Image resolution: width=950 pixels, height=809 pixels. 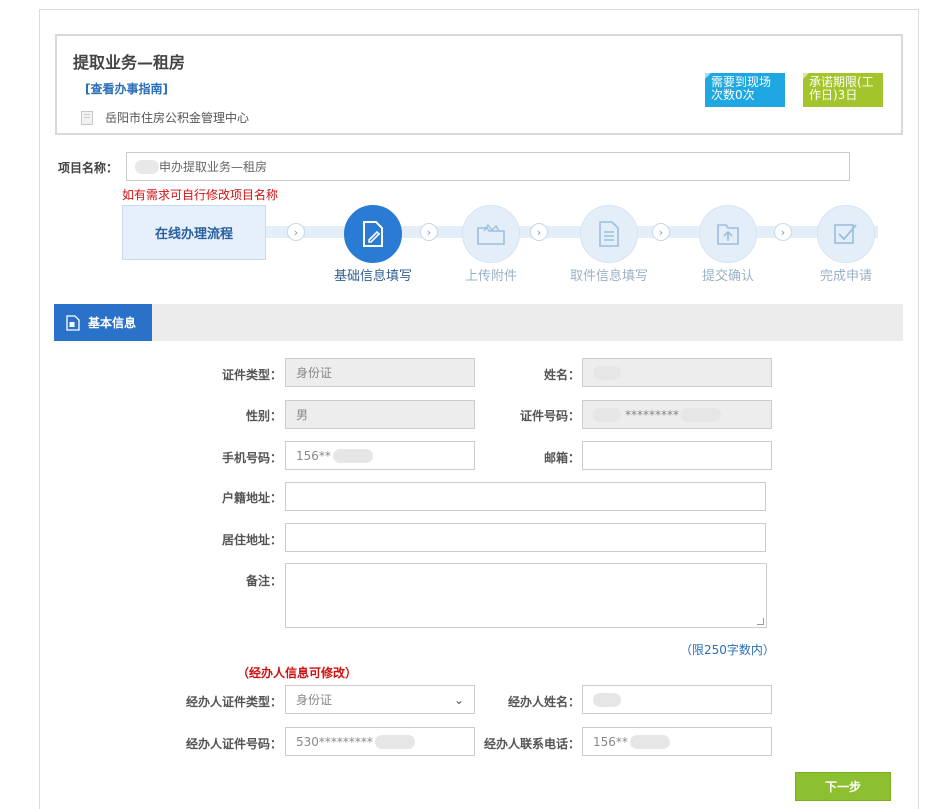 I want to click on step-4-label: 提交确认, so click(x=727, y=276).